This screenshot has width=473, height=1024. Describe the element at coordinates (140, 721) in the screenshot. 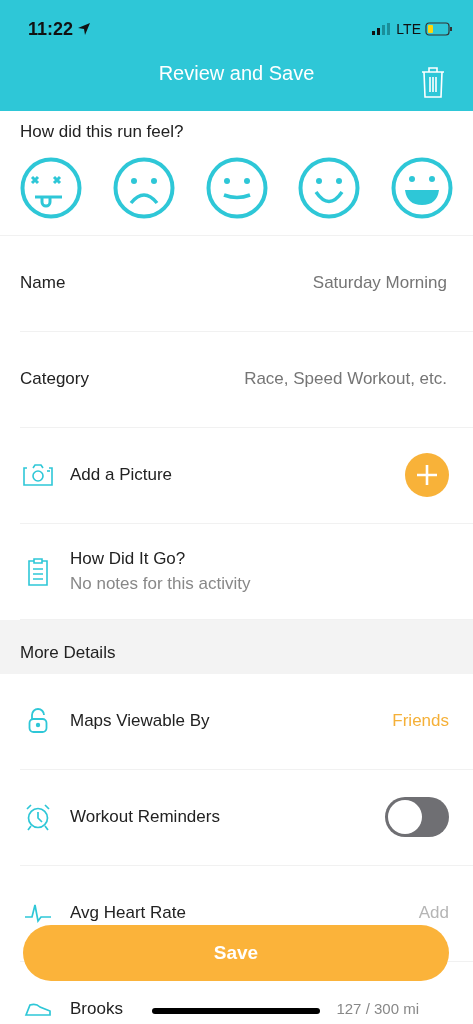

I see `row-label: Maps Viewable By` at that location.